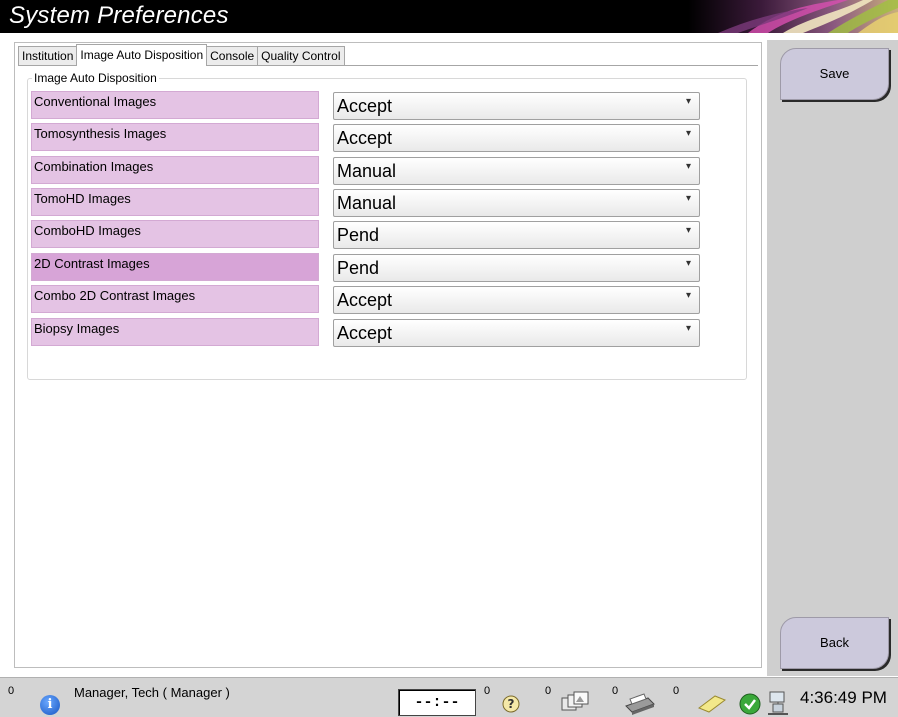  Describe the element at coordinates (152, 692) in the screenshot. I see `current-user: Manager, Tech ( Manager )` at that location.